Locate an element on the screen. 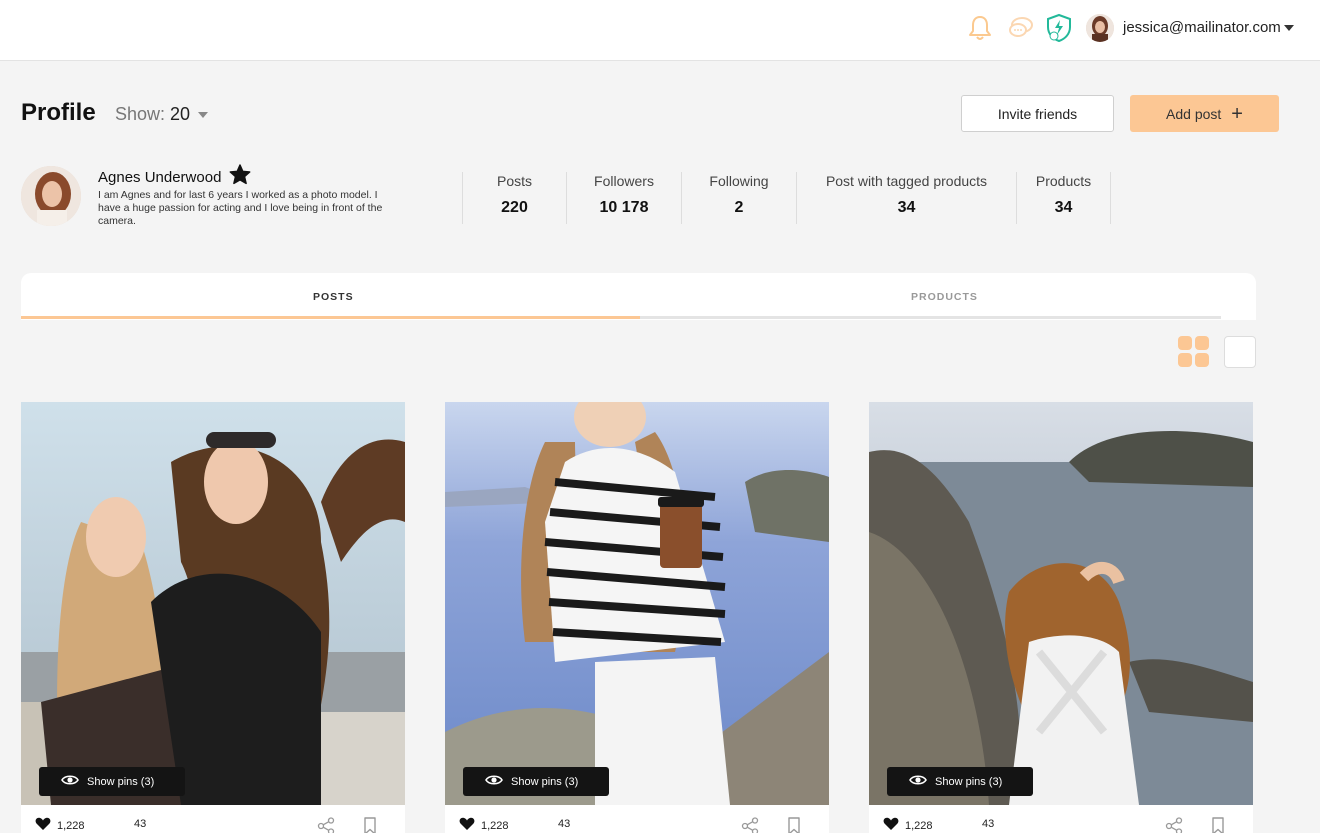 The image size is (1320, 833). top-bar: jessica@mailinator.com is located at coordinates (660, 30).